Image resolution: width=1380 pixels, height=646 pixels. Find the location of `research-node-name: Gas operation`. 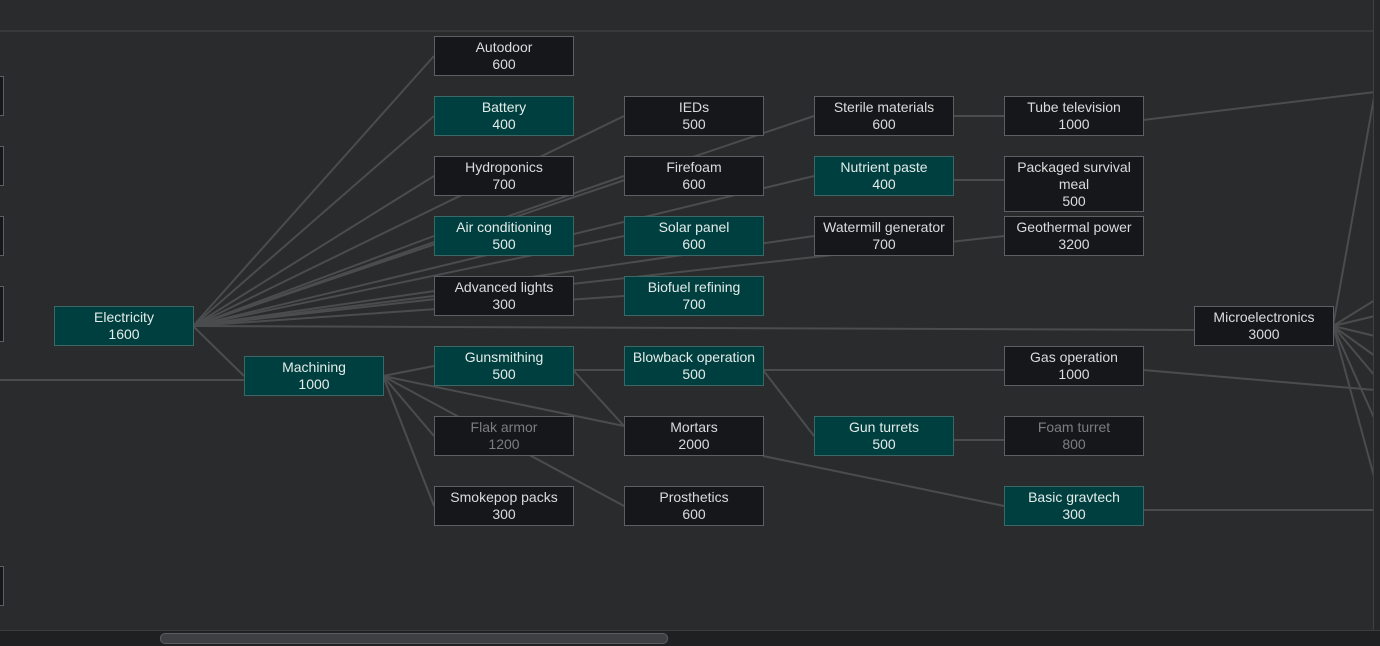

research-node-name: Gas operation is located at coordinates (1074, 357).